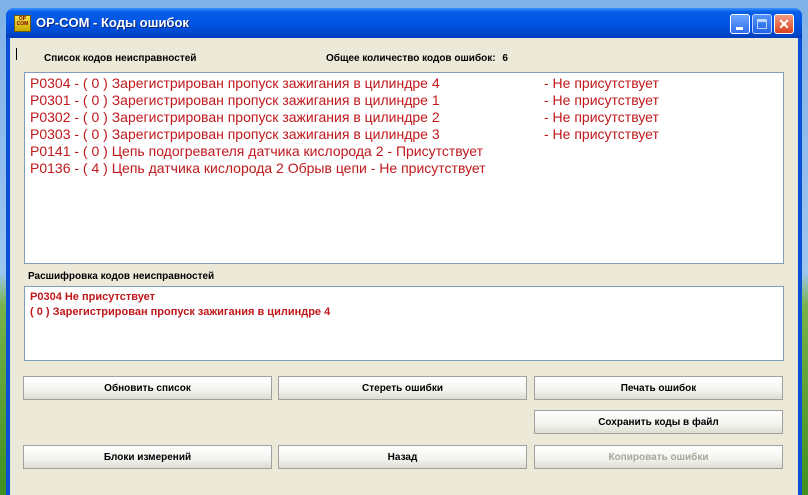 This screenshot has width=808, height=495. What do you see at coordinates (740, 24) in the screenshot?
I see `minimize-button` at bounding box center [740, 24].